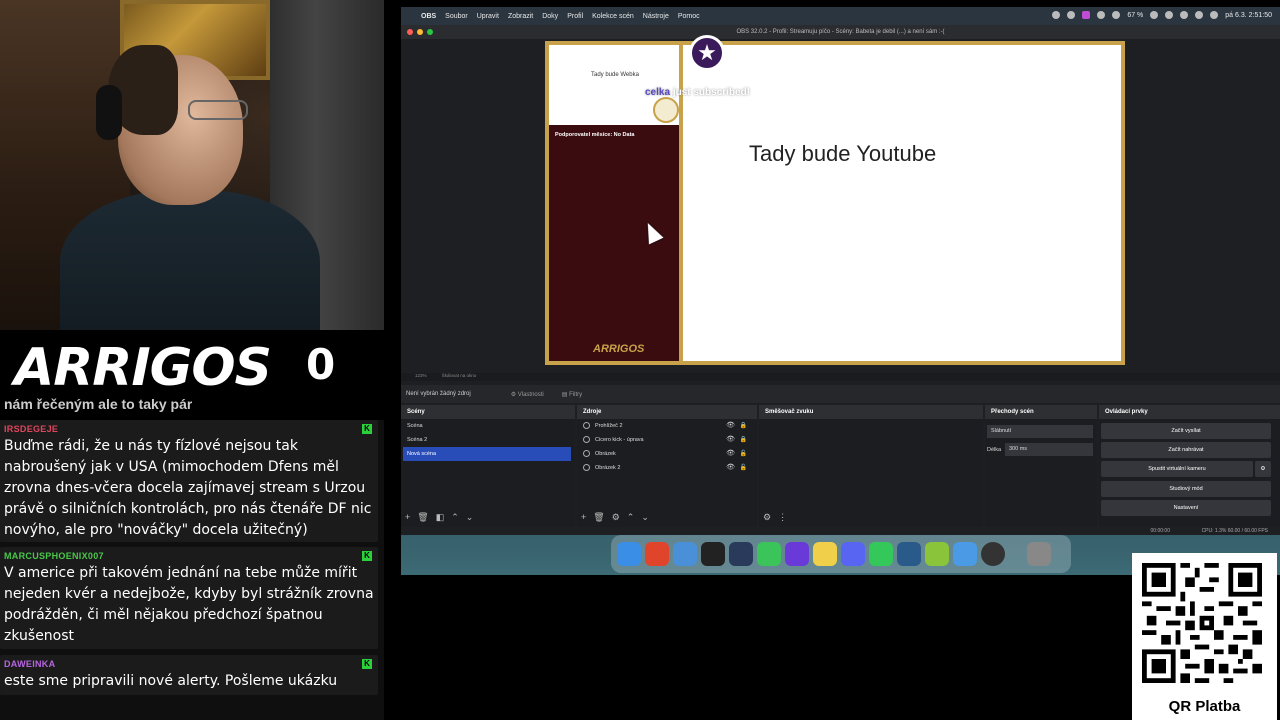 This screenshot has height=720, width=1280. What do you see at coordinates (1154, 15) in the screenshot?
I see `battery-icon` at bounding box center [1154, 15].